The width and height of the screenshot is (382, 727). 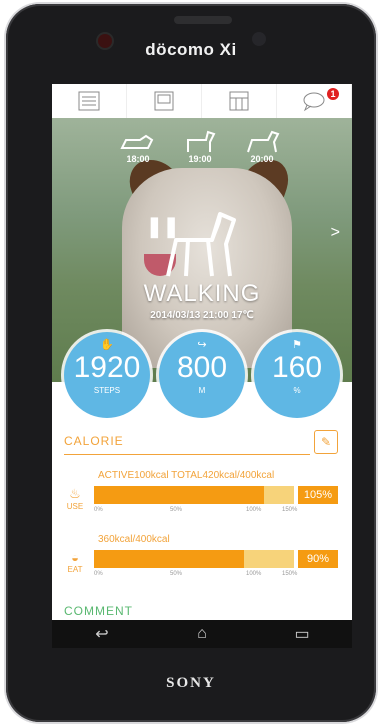 I want to click on section-divider, so click(x=187, y=454).